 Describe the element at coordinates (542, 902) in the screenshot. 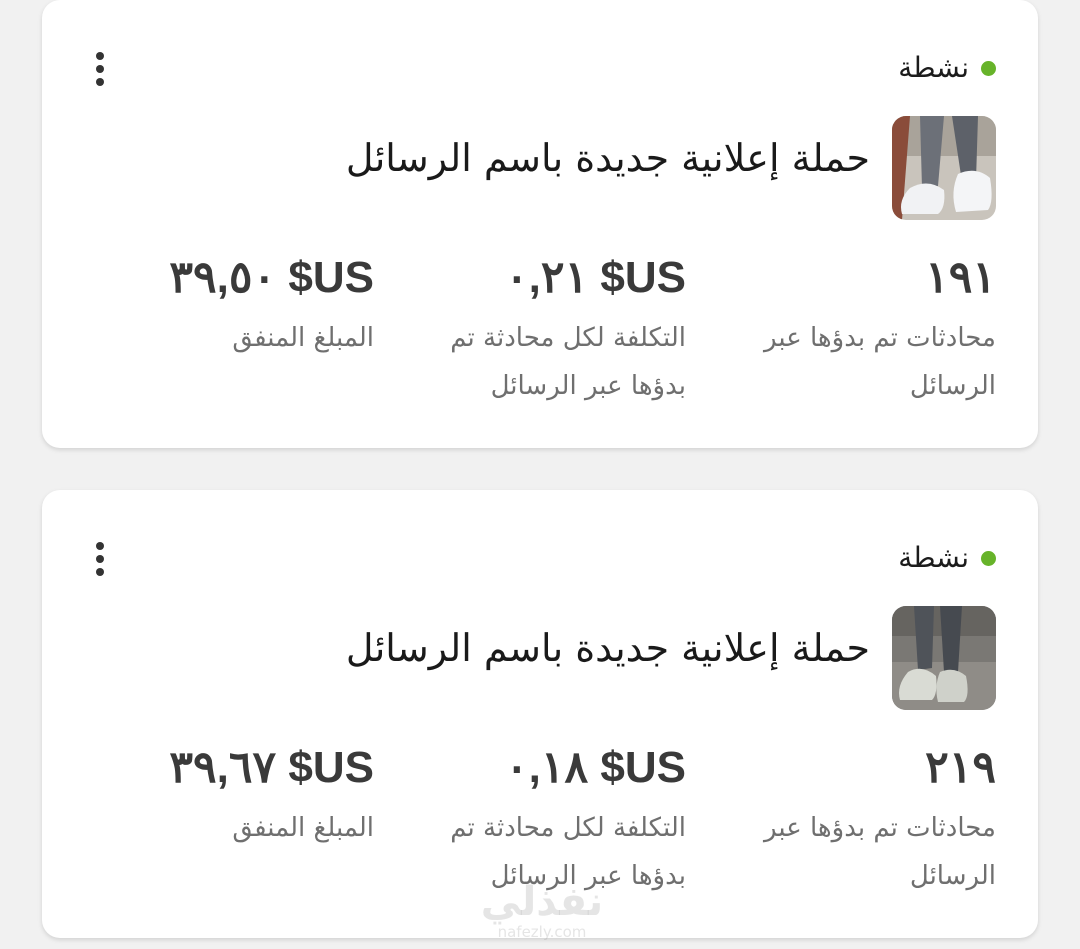

I see `watermark-brand: نفذلي` at that location.